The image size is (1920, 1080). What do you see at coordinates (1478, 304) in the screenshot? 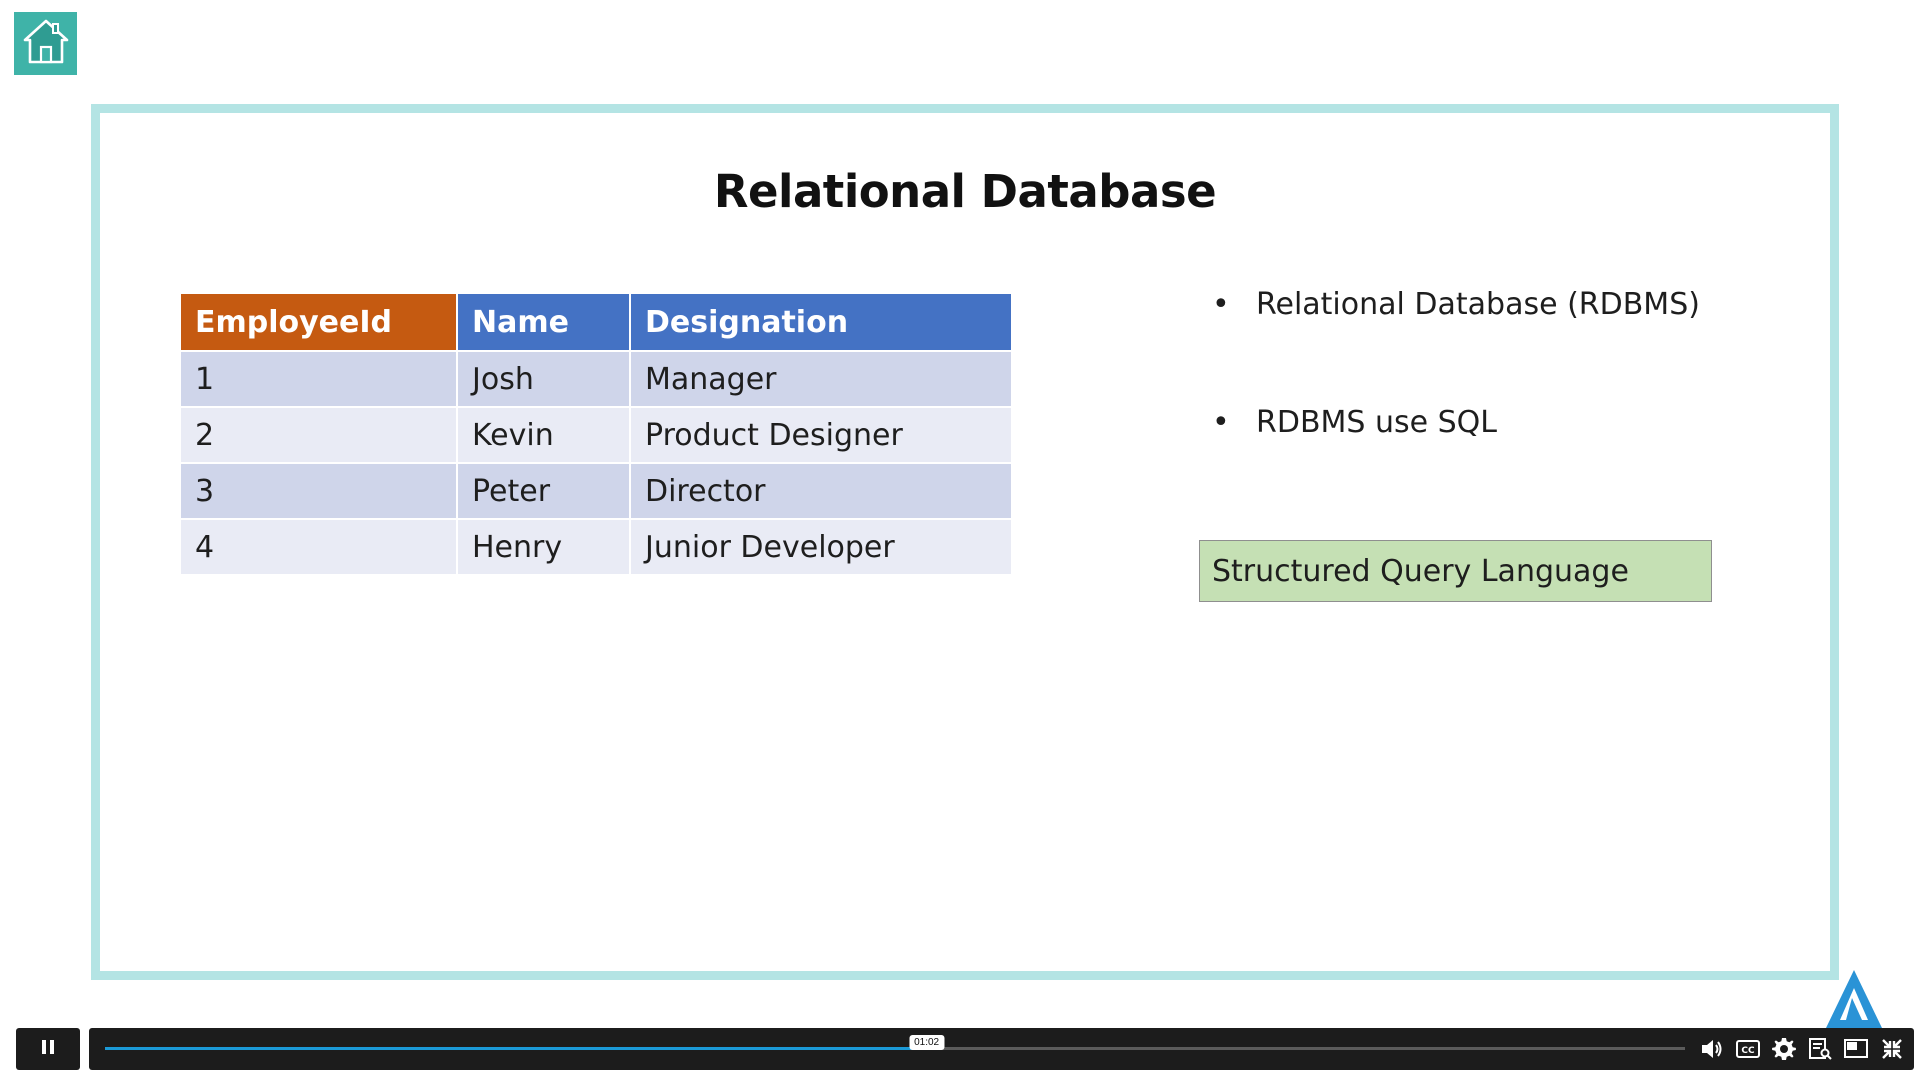
I see `bullet-text: Relational Database (RDBMS)` at bounding box center [1478, 304].